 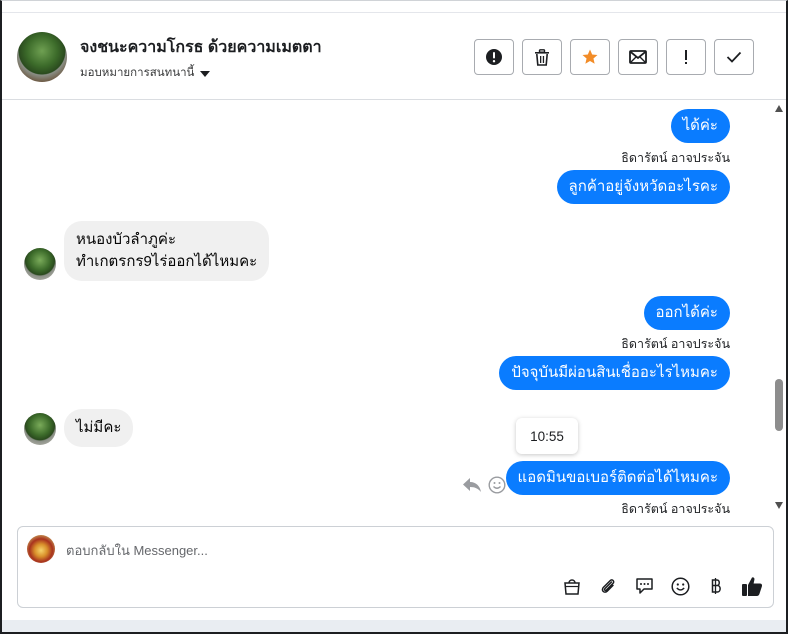 I want to click on incoming-message: ไม่มีคะ, so click(x=99, y=428).